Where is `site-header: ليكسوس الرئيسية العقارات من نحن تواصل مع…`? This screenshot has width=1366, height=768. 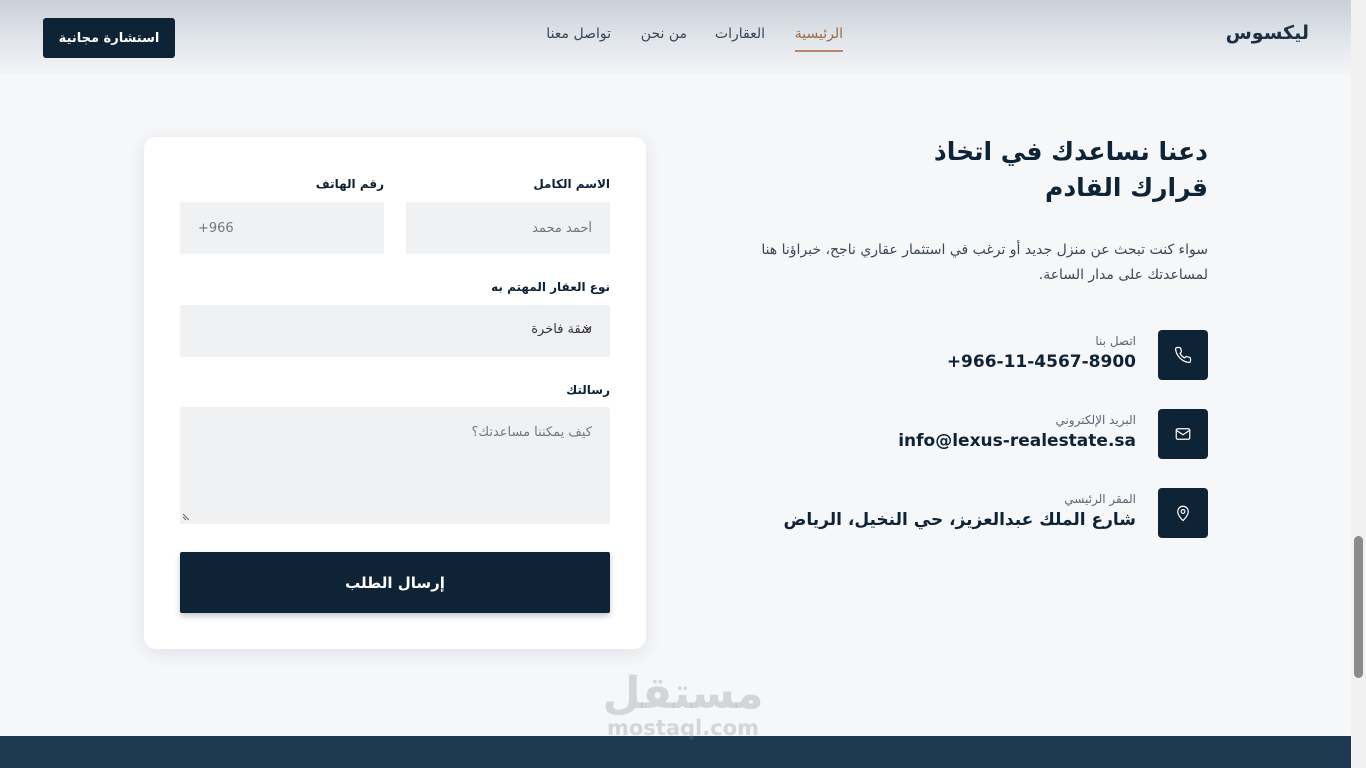 site-header: ليكسوس الرئيسية العقارات من نحن تواصل مع… is located at coordinates (675, 37).